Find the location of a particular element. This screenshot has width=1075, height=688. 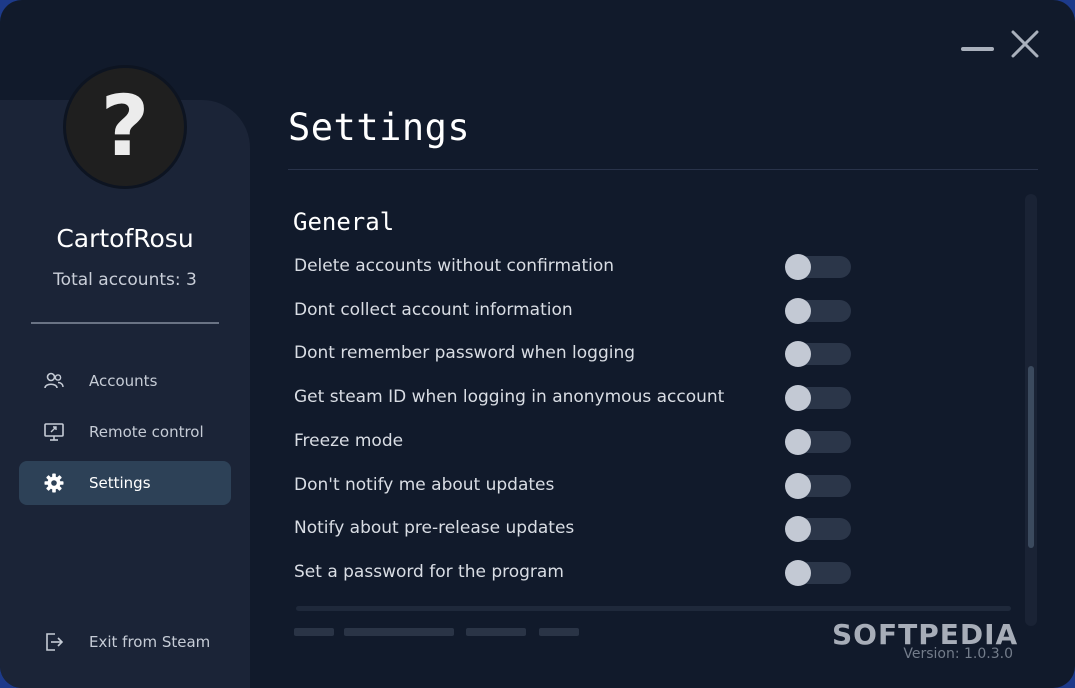

title-divider is located at coordinates (663, 169).